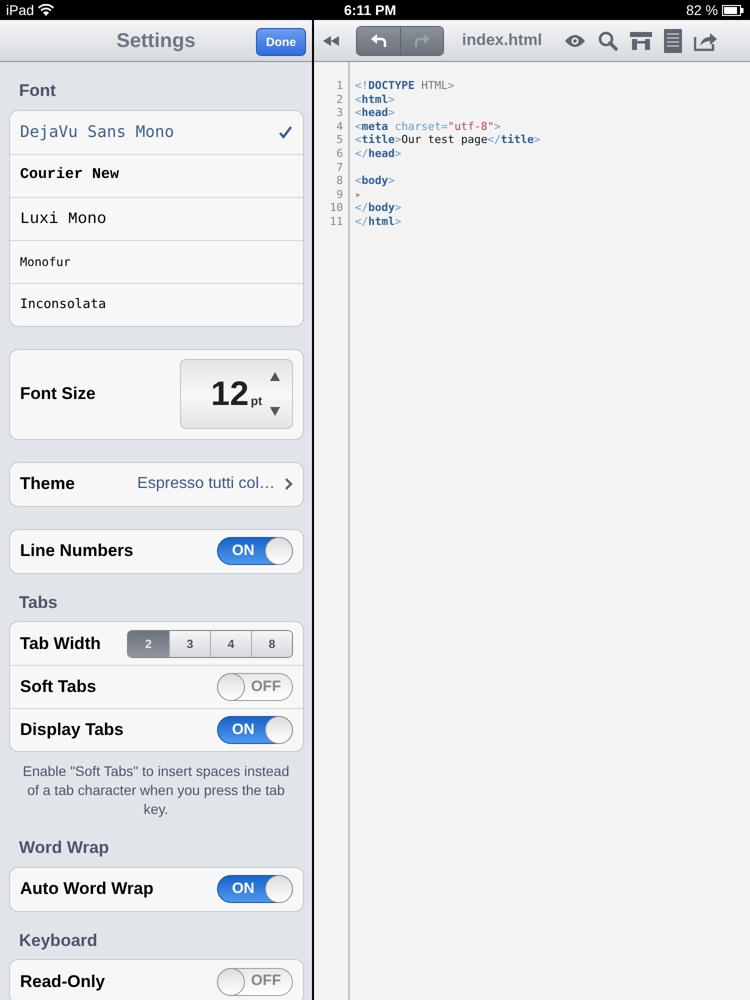 The image size is (750, 1000). I want to click on line-number: 11, so click(336, 221).